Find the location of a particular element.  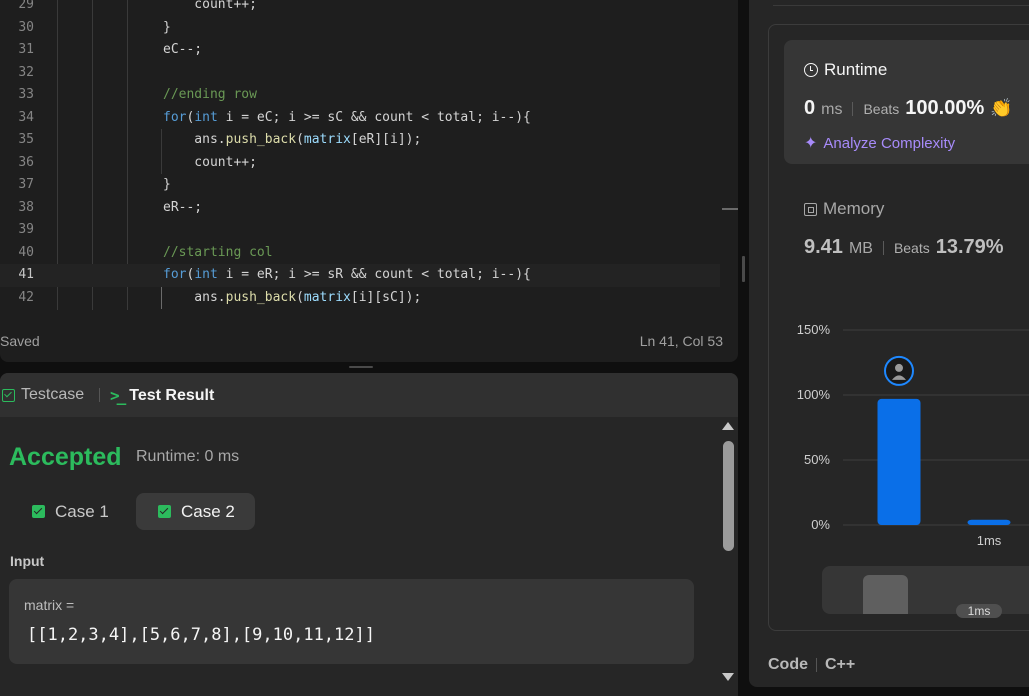

case-2-button: Case 2 is located at coordinates (195, 511).